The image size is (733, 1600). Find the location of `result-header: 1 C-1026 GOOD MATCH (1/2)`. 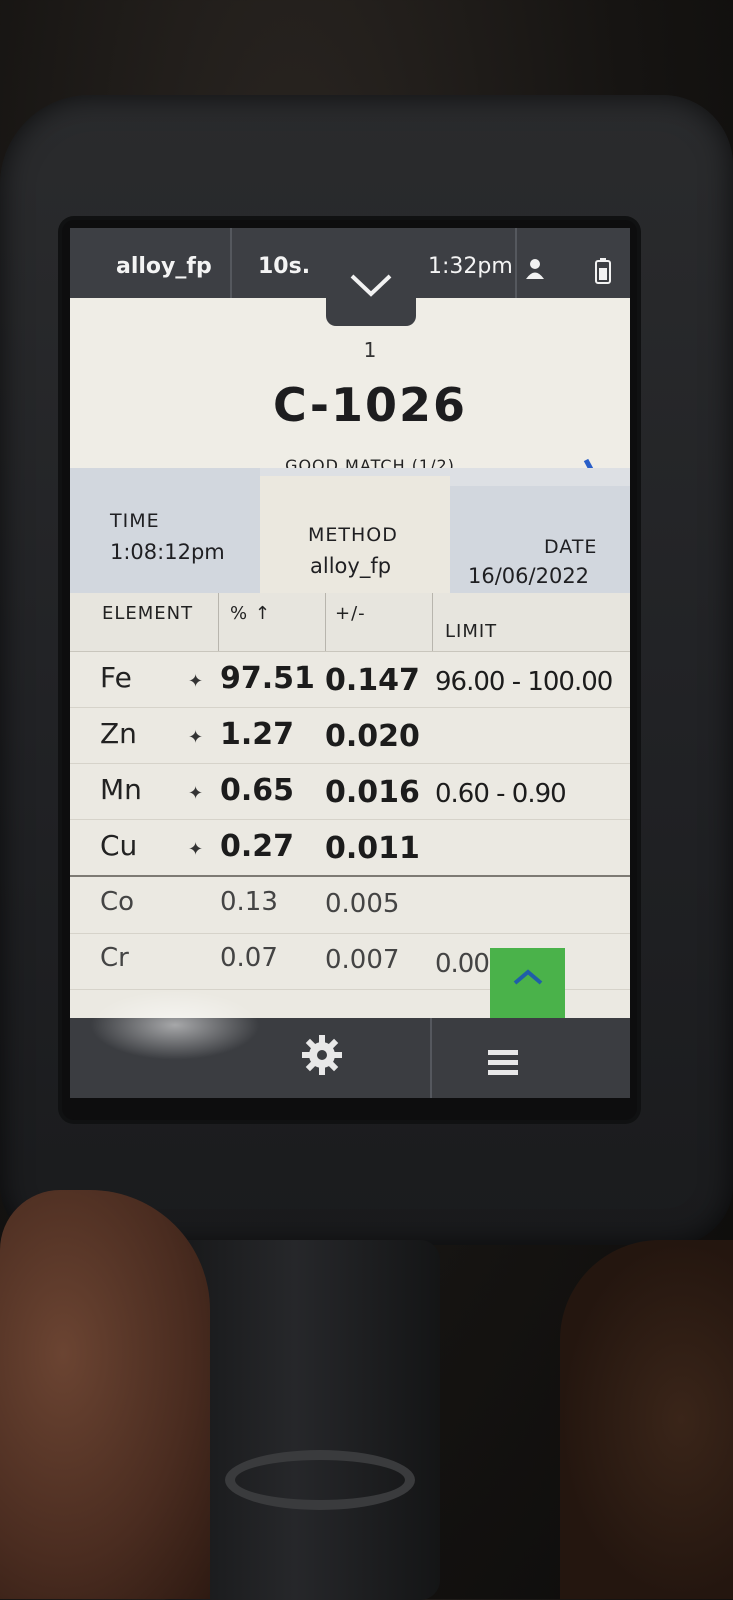

result-header: 1 C-1026 GOOD MATCH (1/2) is located at coordinates (350, 406).